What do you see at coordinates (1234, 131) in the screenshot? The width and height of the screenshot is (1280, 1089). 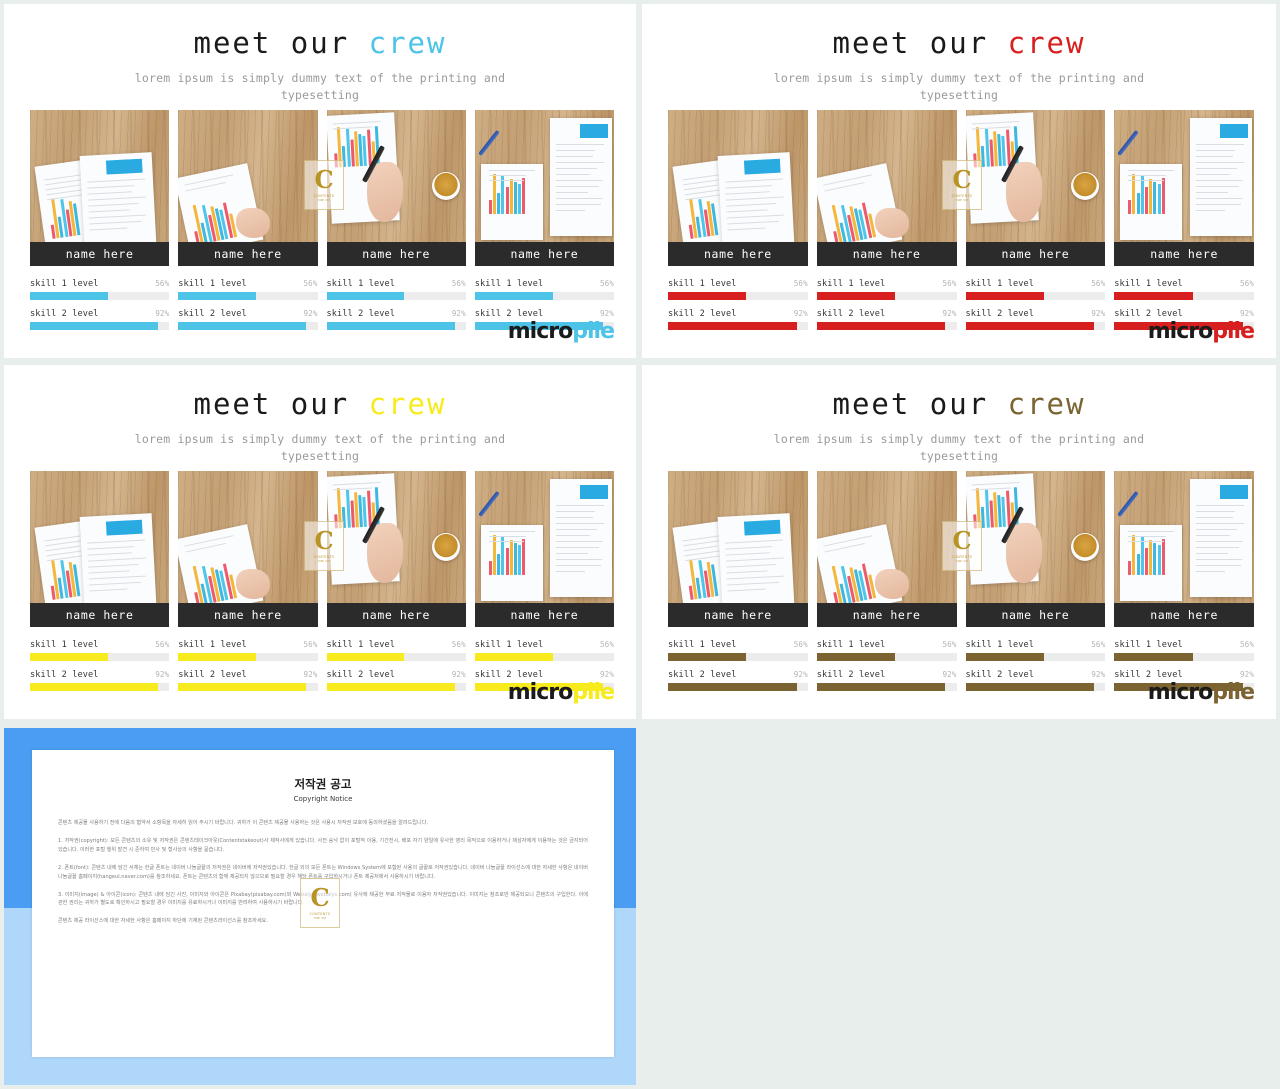 I see `blue-highlight-tag` at bounding box center [1234, 131].